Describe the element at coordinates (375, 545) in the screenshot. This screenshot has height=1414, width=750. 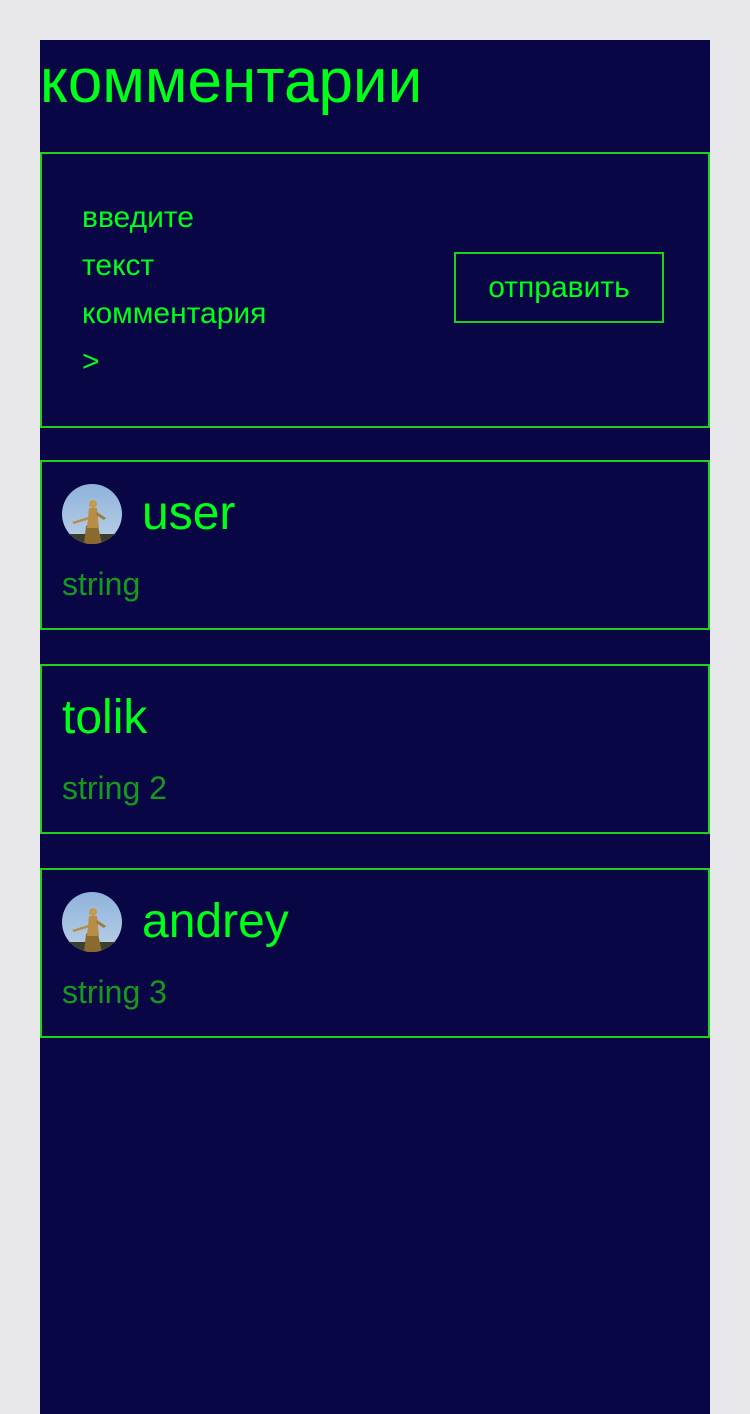
I see `comment-card: user string` at that location.